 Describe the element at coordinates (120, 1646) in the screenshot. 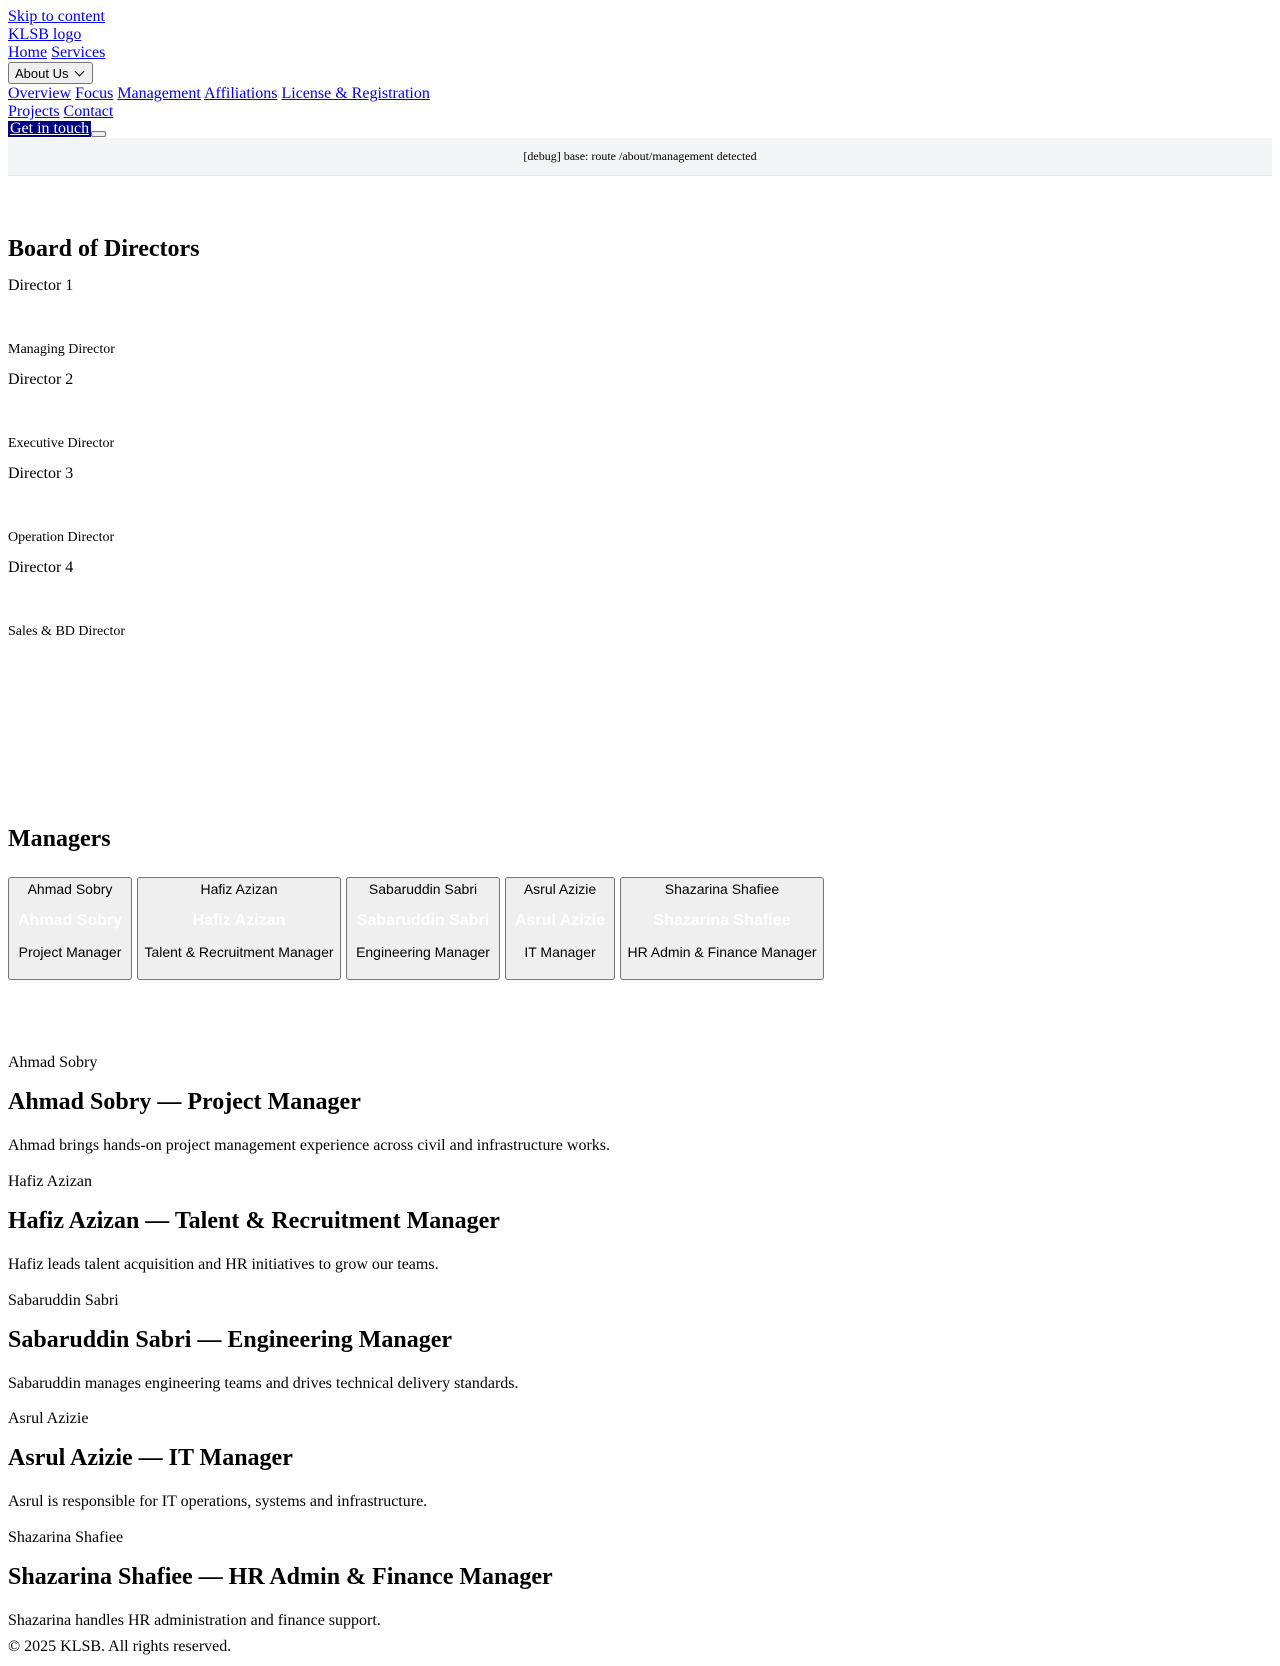

I see `footer-copyright: © 2025 KLSB. All rights reserved.` at that location.